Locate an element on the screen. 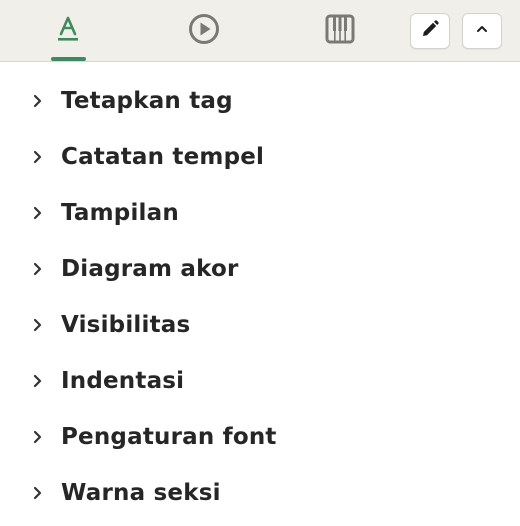  tab-text-format is located at coordinates (68, 31).